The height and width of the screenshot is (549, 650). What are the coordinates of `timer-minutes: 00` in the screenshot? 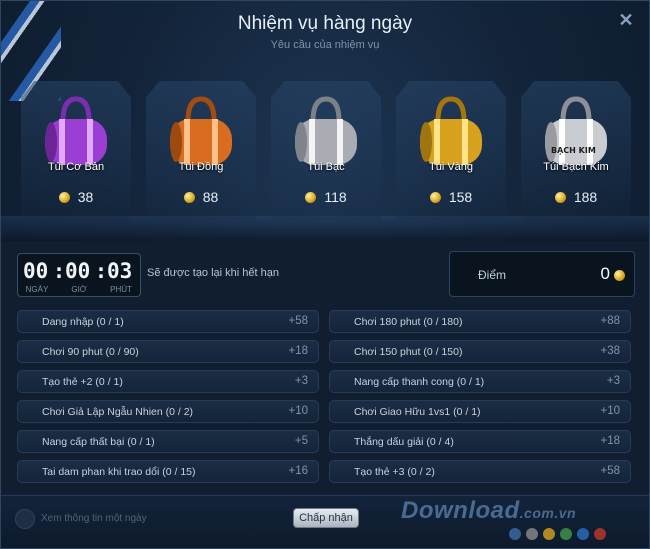 It's located at (78, 271).